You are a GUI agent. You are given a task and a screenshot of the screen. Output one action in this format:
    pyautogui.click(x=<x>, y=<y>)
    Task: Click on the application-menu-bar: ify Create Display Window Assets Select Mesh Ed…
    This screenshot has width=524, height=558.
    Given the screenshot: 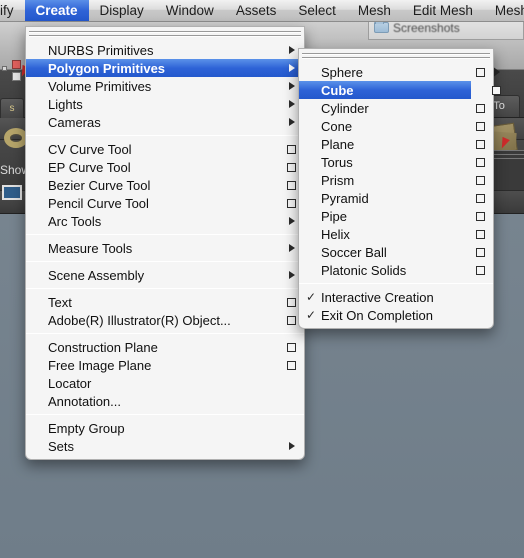 What is the action you would take?
    pyautogui.click(x=262, y=11)
    